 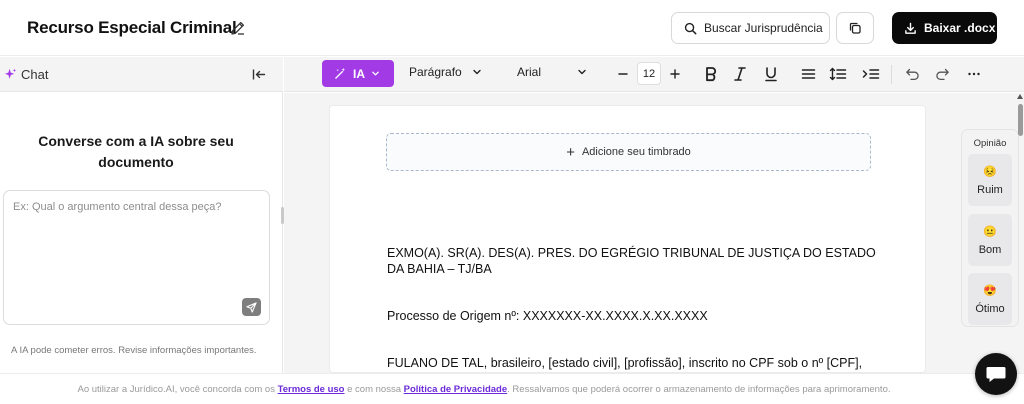 I want to click on more-icon, so click(x=974, y=74).